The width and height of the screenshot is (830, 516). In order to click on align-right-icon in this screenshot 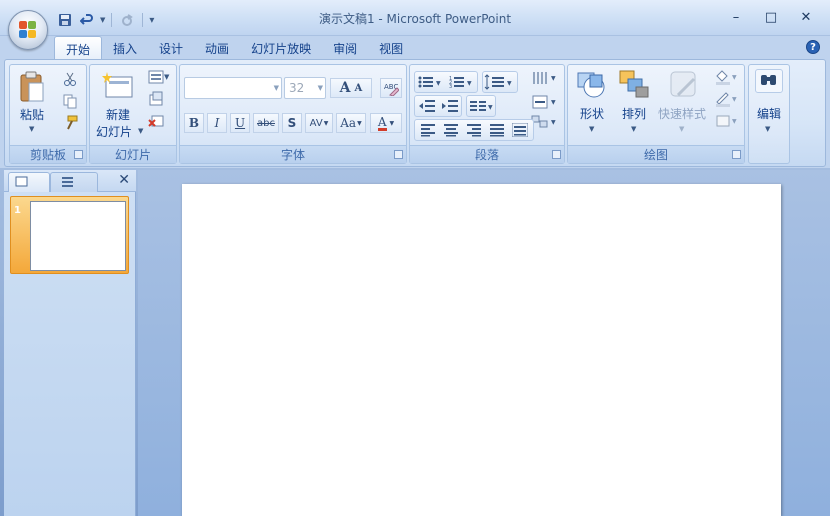, I will do `click(474, 131)`.